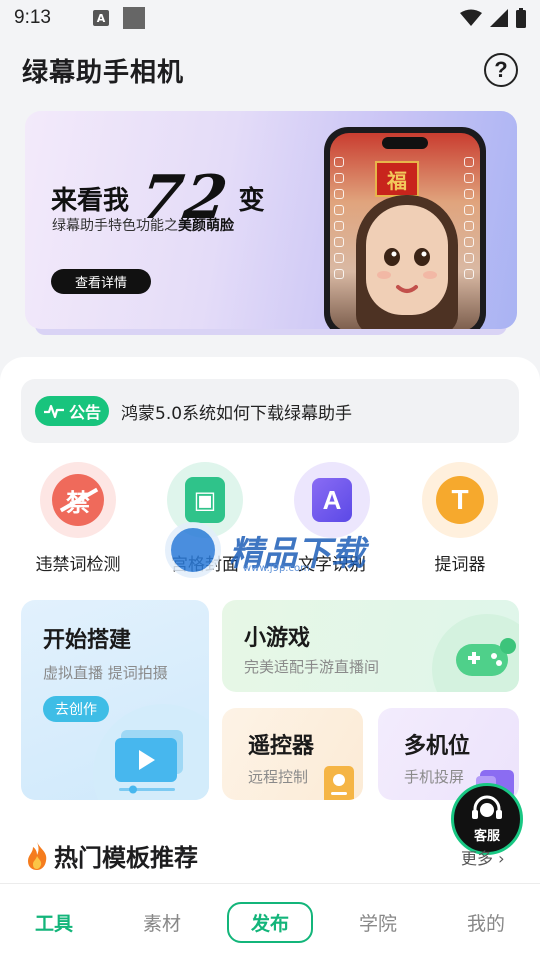  I want to click on signal-icon, so click(499, 18).